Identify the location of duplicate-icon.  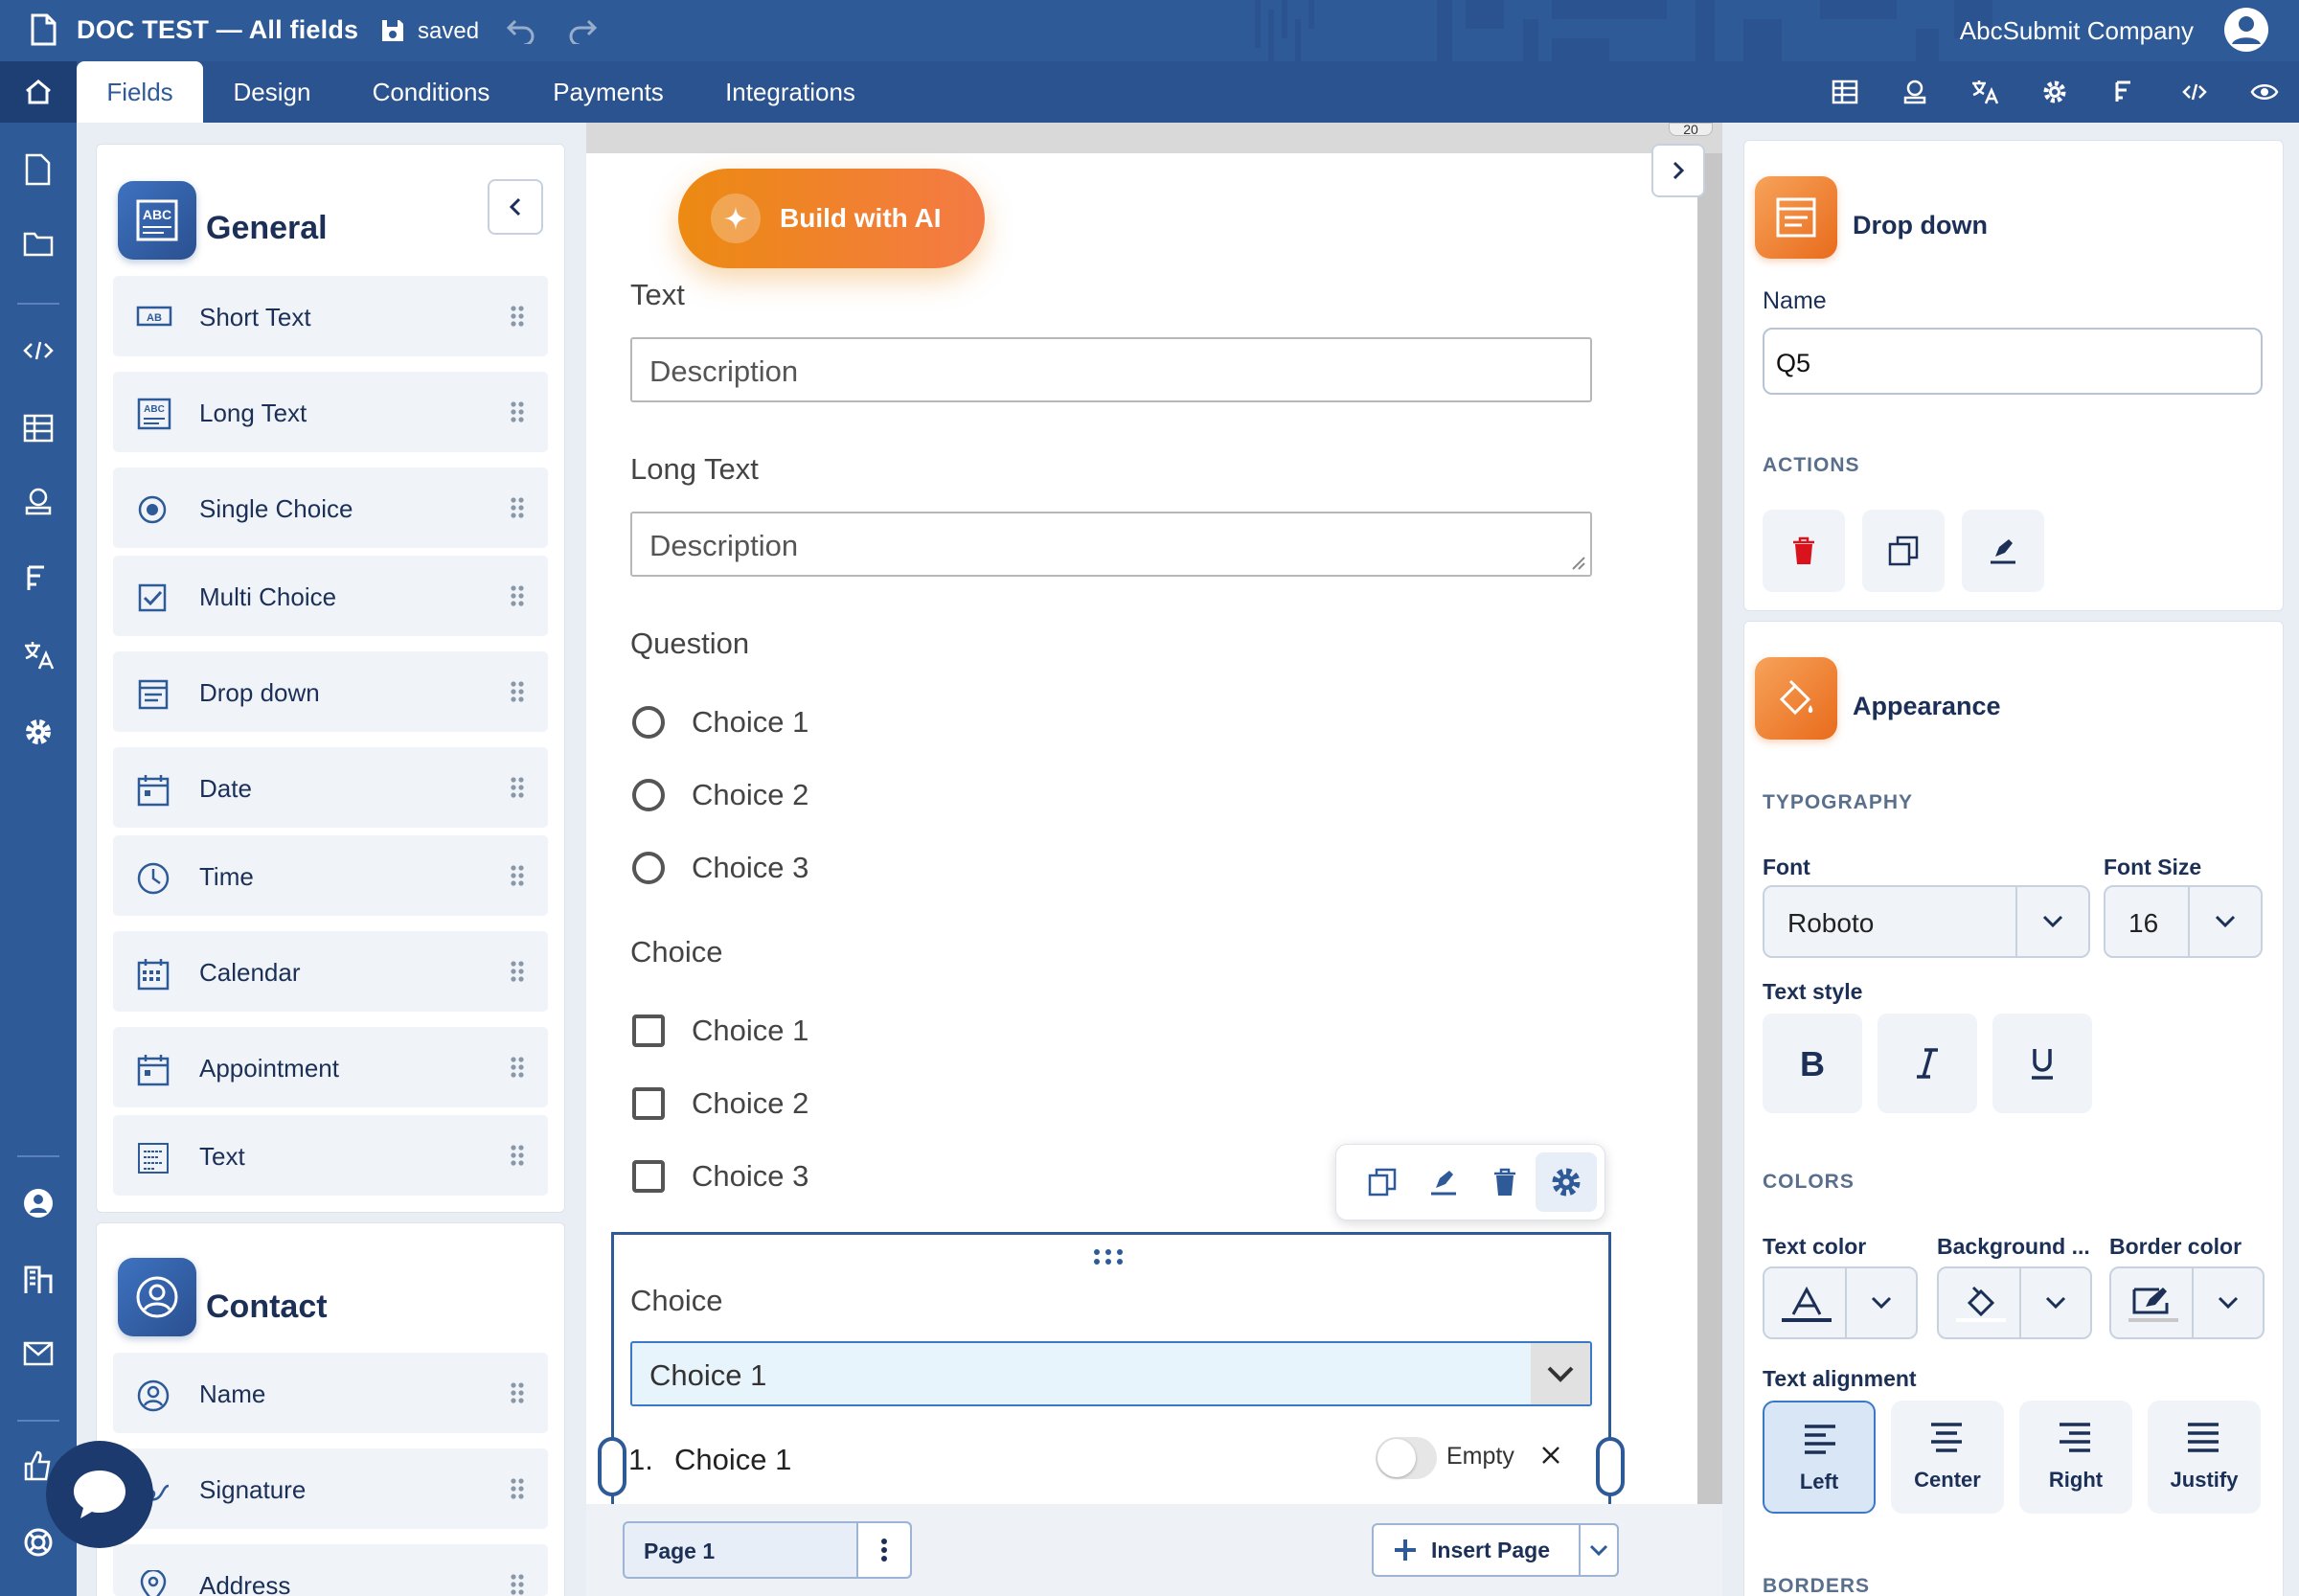
(1382, 1182).